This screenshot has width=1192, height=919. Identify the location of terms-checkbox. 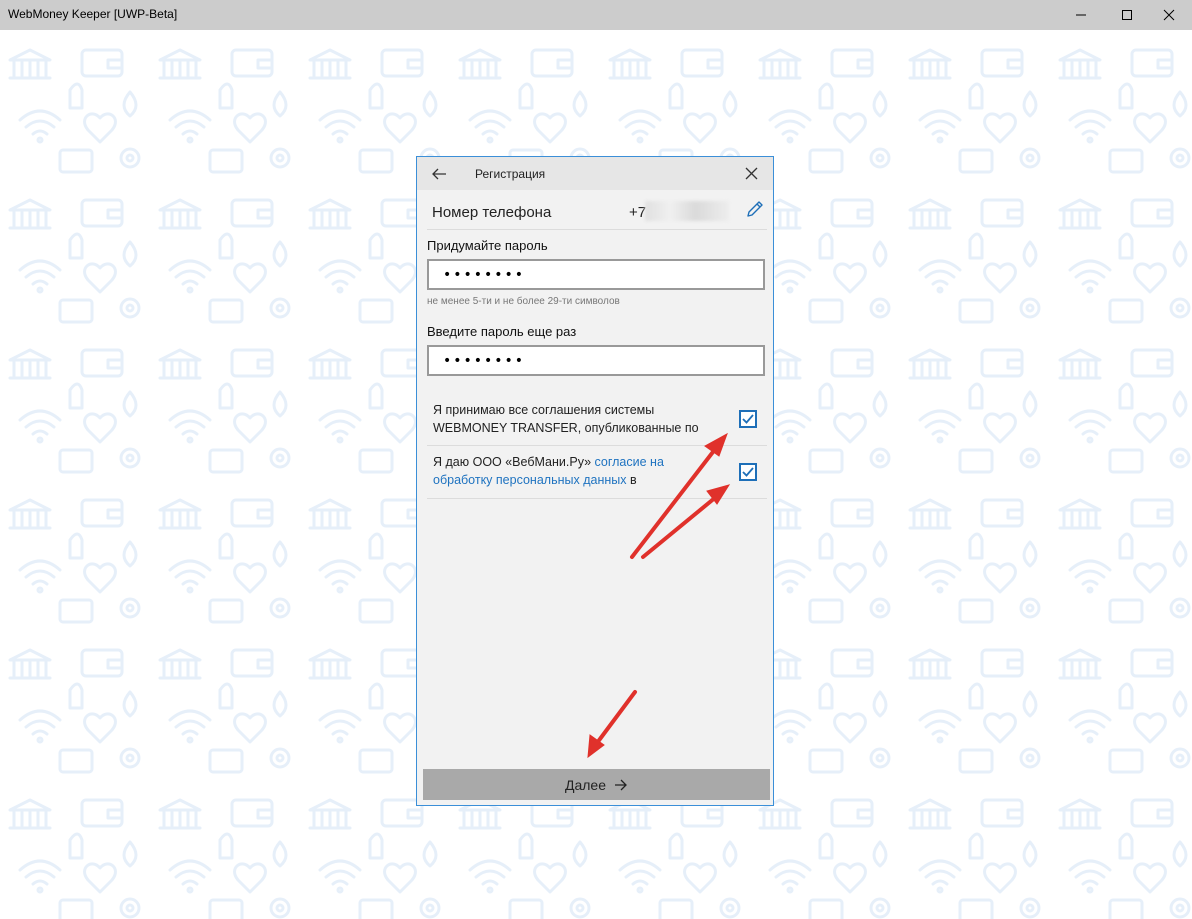
(748, 419).